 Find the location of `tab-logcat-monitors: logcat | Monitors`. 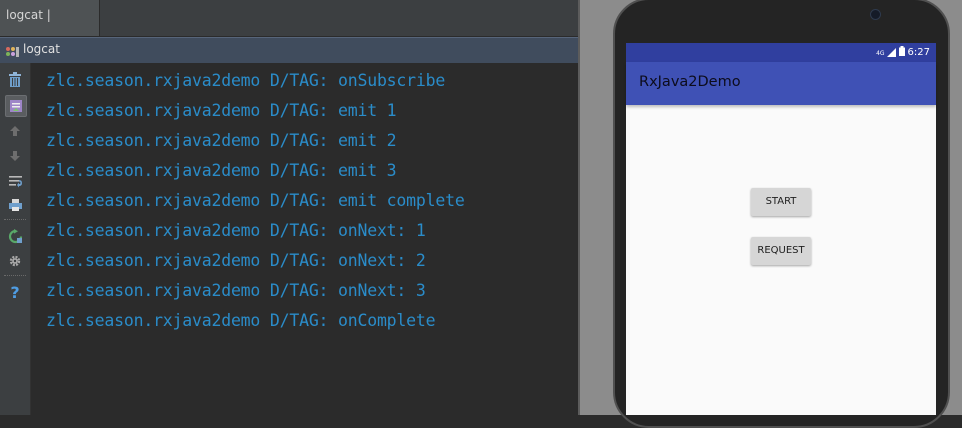

tab-logcat-monitors: logcat | Monitors is located at coordinates (50, 26).